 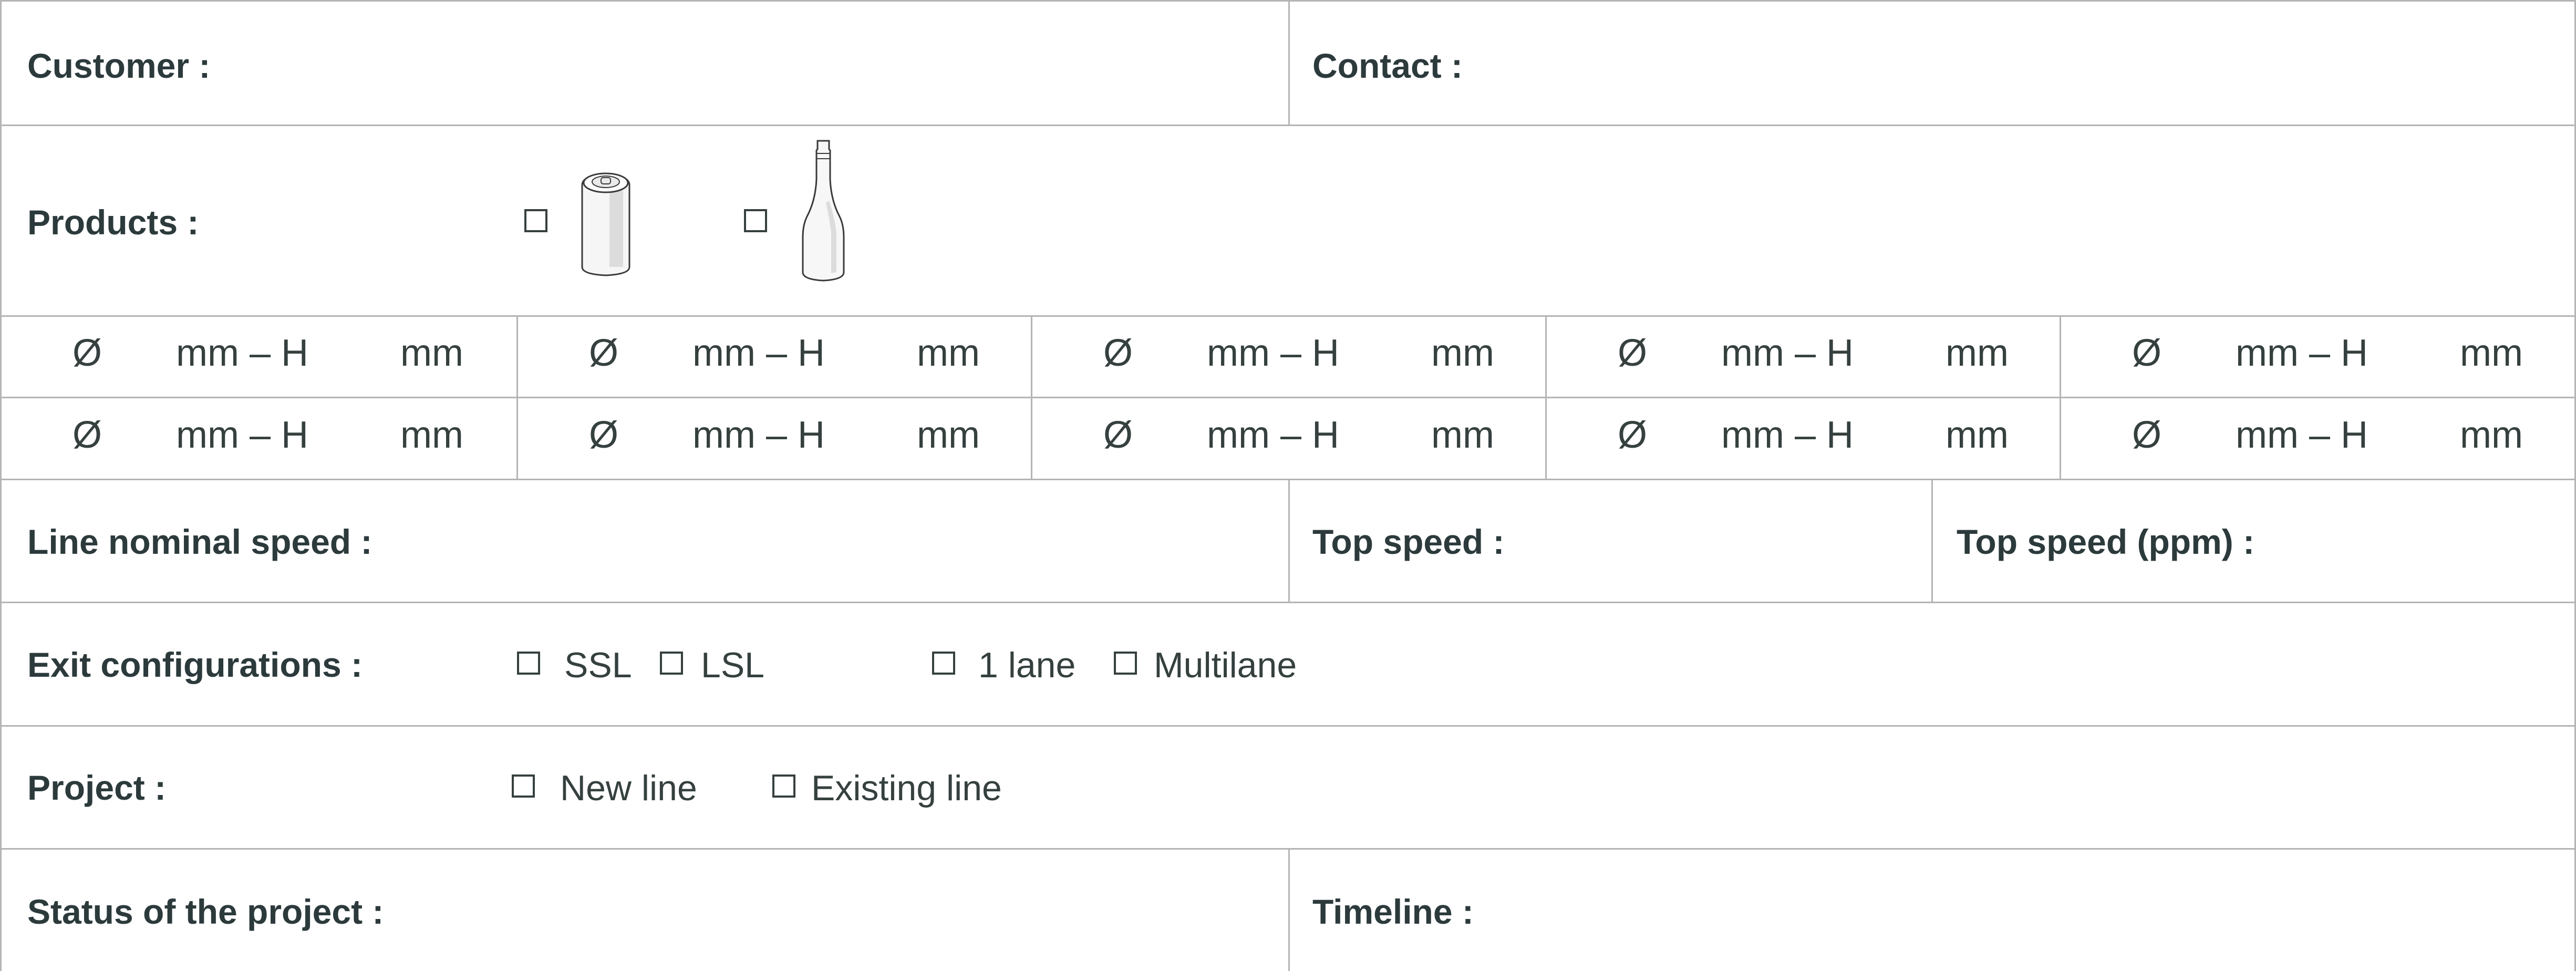 What do you see at coordinates (628, 788) in the screenshot?
I see `project-new-line-label: New line` at bounding box center [628, 788].